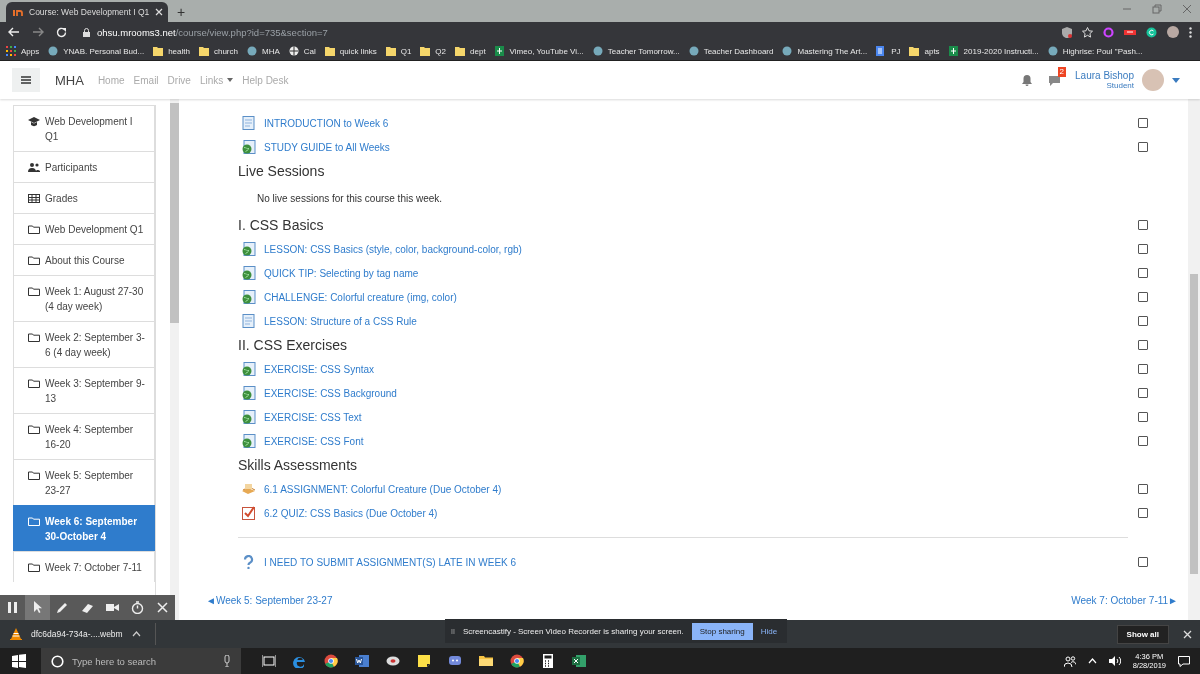 Image resolution: width=1200 pixels, height=674 pixels. I want to click on show-all-button: Show all, so click(1142, 634).